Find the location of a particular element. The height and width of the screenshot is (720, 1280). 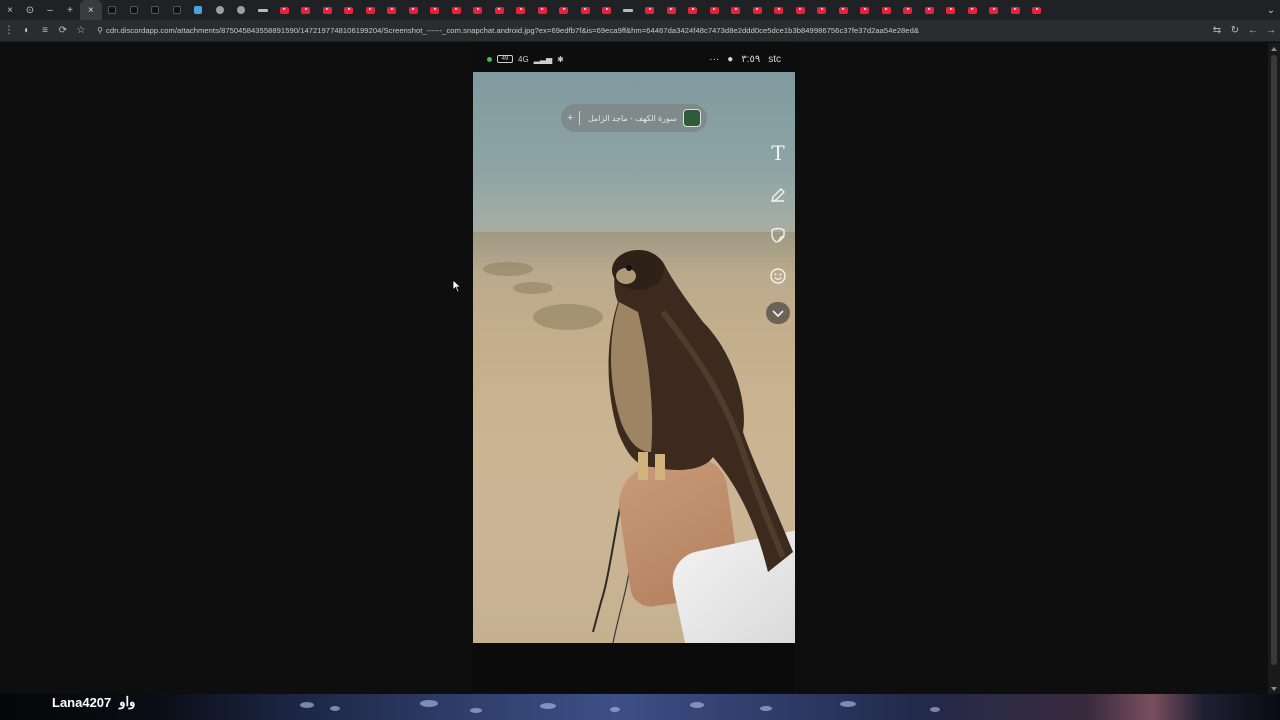

vertical-scrollbar is located at coordinates (1274, 368).